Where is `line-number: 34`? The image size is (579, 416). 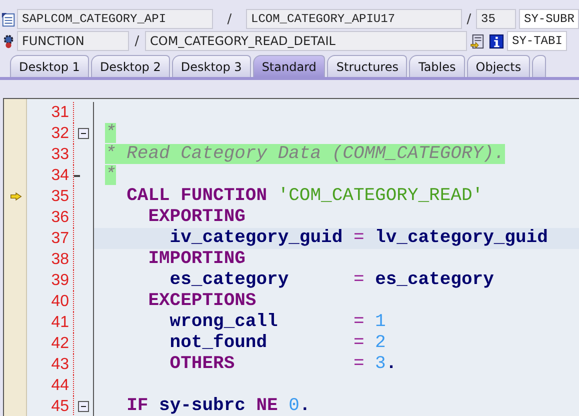 line-number: 34 is located at coordinates (50, 175).